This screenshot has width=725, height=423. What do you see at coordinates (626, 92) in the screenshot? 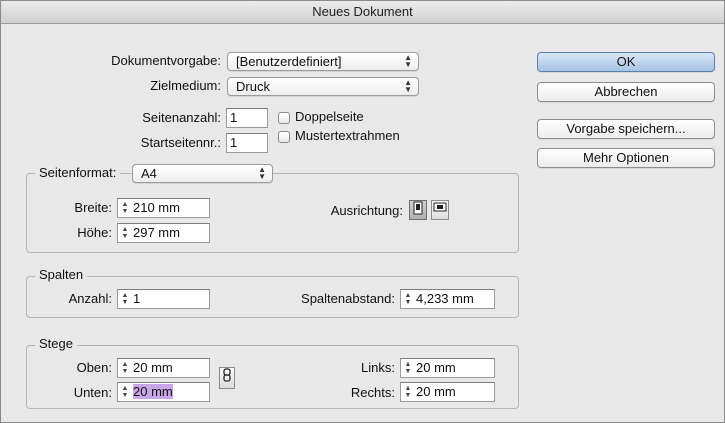
I see `cancel-button: Abbrechen` at bounding box center [626, 92].